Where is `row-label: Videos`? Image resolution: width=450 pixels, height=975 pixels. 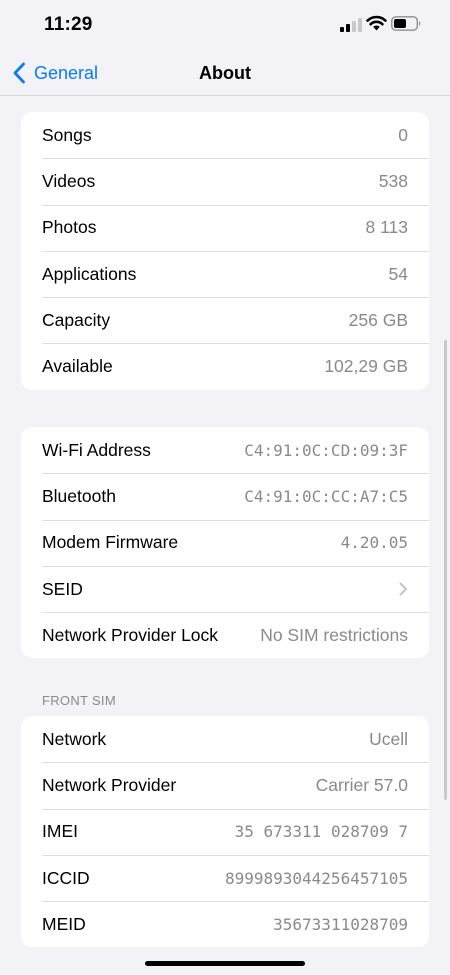 row-label: Videos is located at coordinates (69, 180).